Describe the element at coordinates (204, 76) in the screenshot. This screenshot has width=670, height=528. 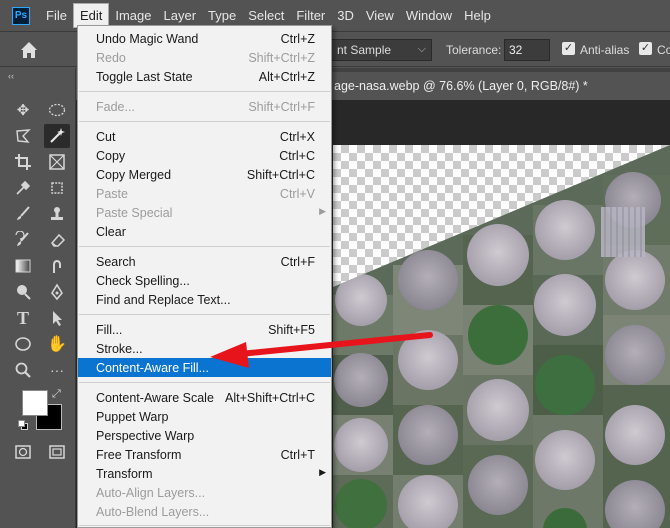
I see `menu-toggle-last-state: Toggle Last State Alt+Ctrl+Z` at that location.